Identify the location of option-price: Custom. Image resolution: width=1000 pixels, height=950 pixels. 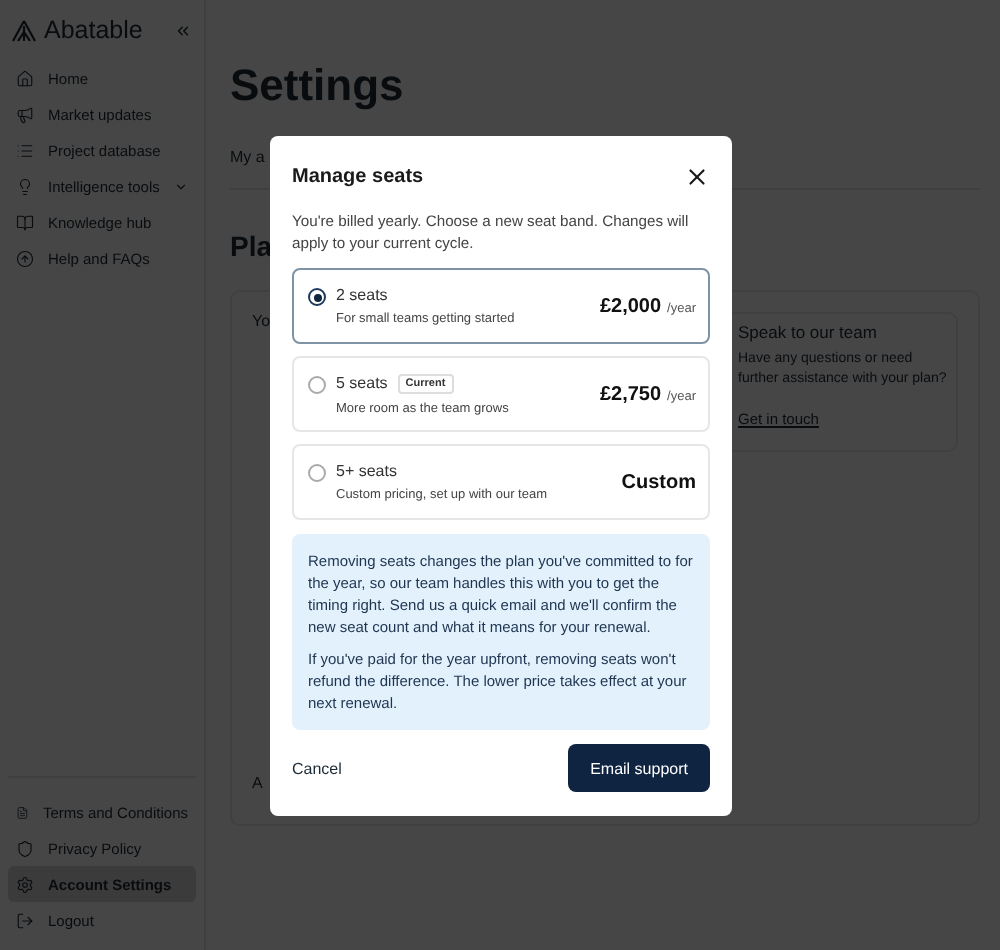
(658, 482).